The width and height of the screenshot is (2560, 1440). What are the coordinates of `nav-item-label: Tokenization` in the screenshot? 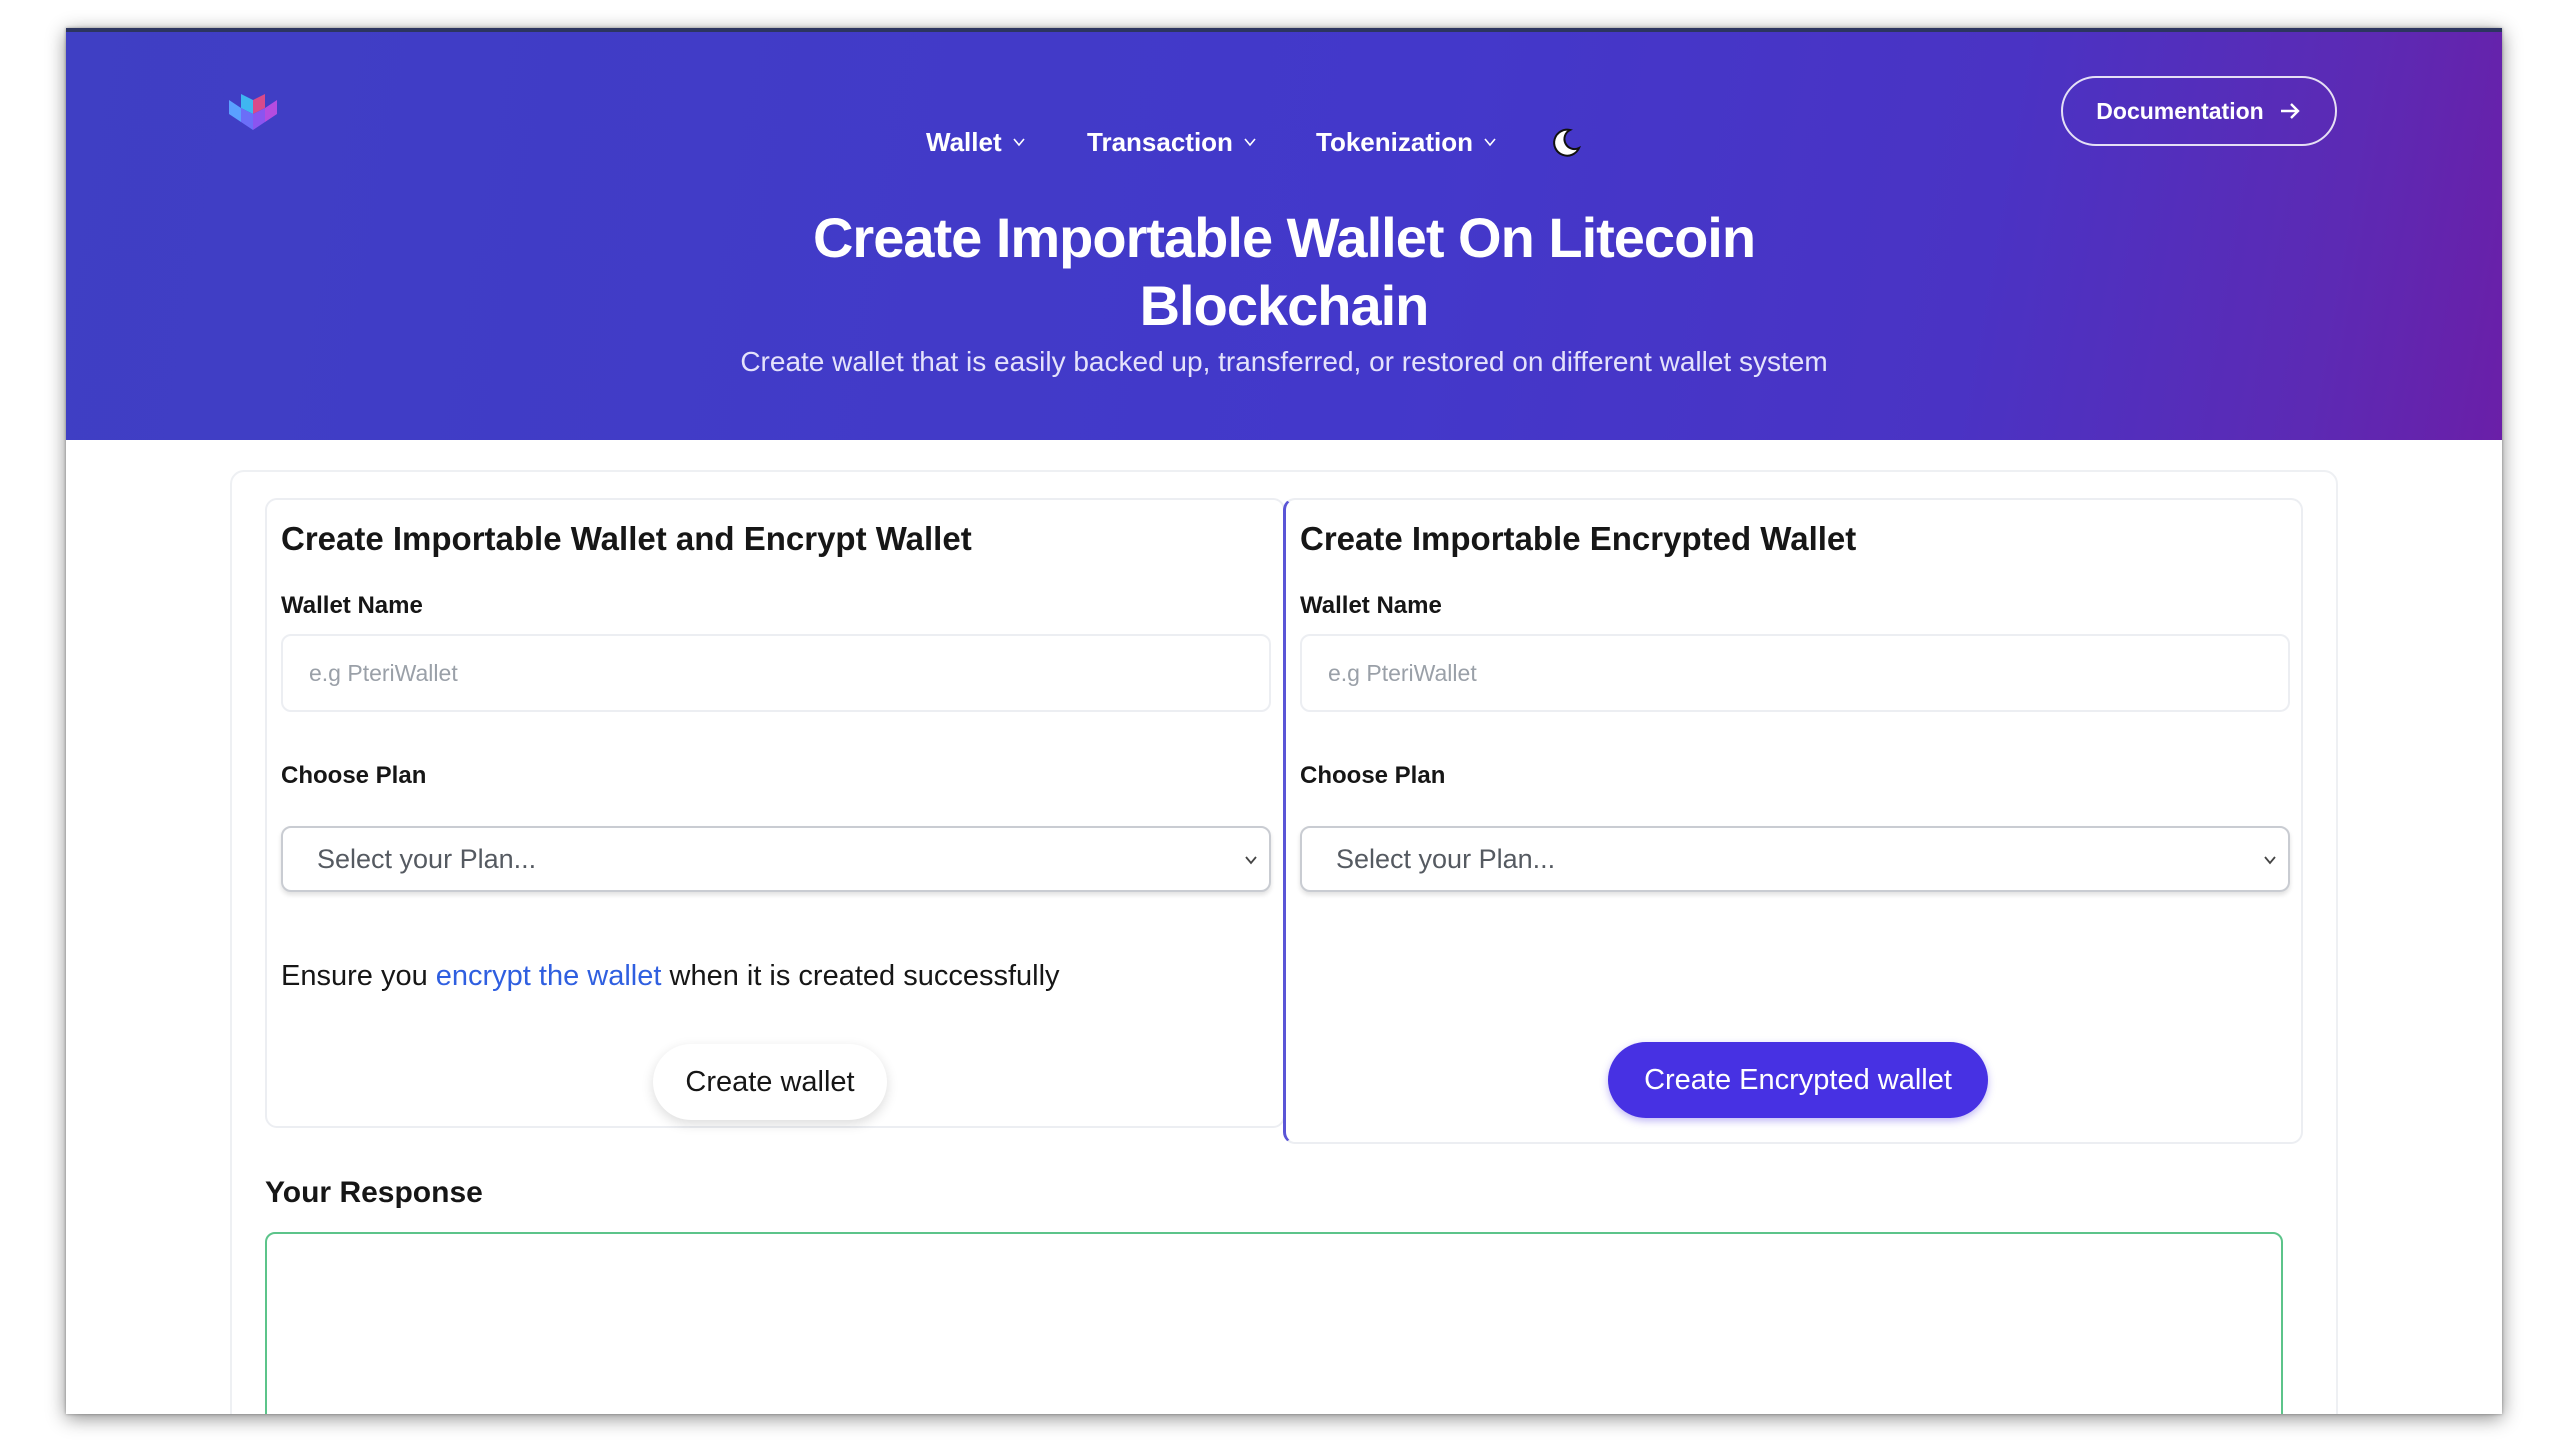 It's located at (1394, 141).